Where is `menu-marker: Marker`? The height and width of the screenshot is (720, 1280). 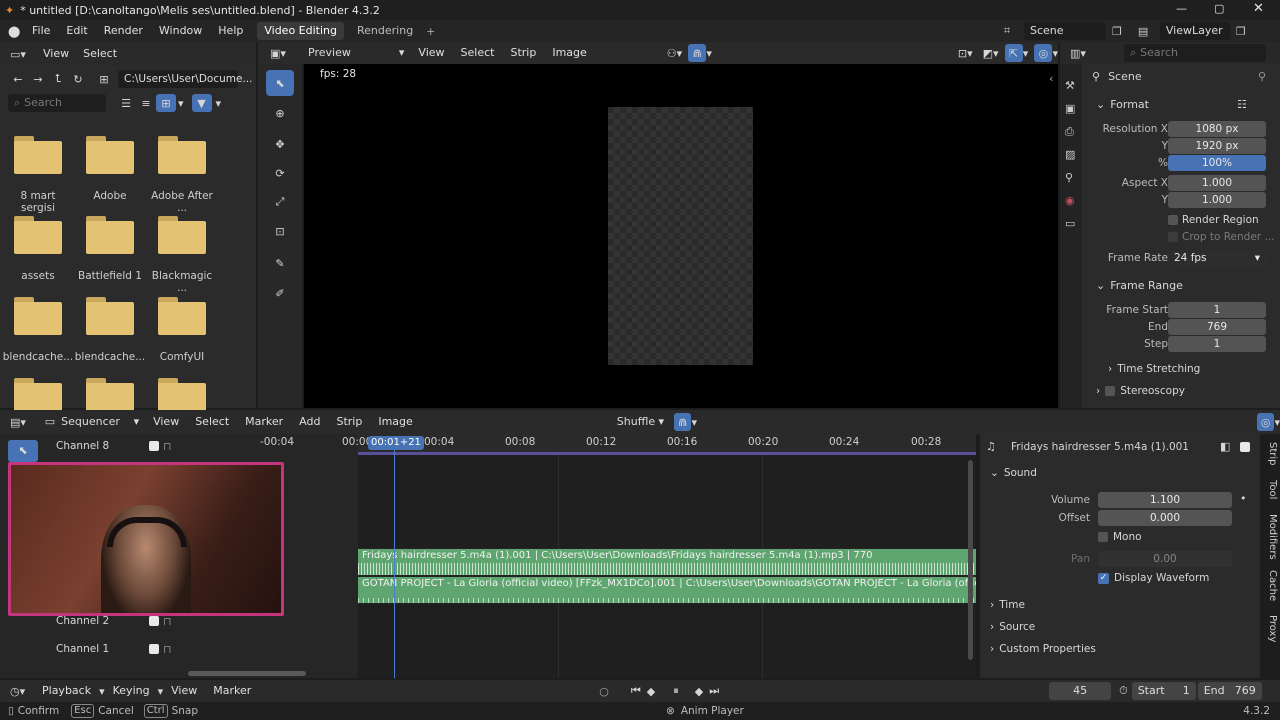 menu-marker: Marker is located at coordinates (232, 691).